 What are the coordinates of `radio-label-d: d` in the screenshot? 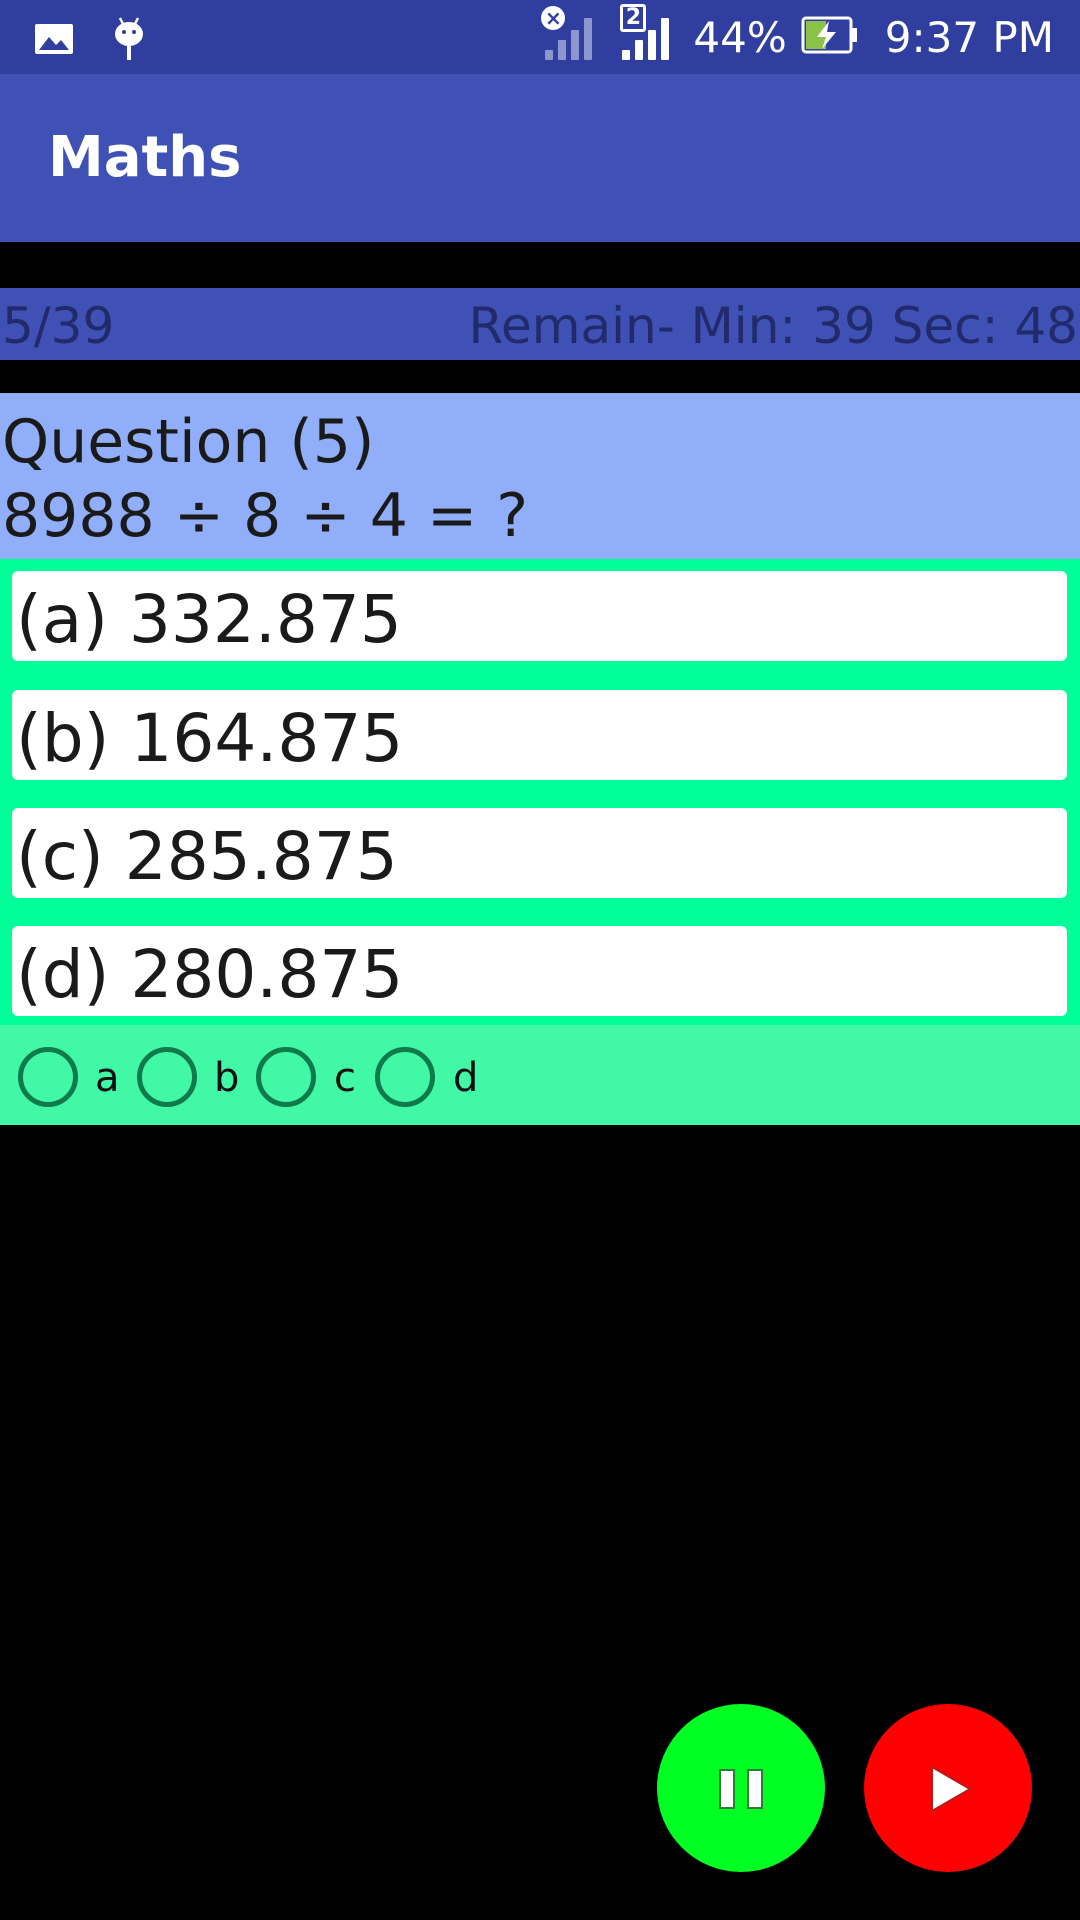 It's located at (466, 1078).